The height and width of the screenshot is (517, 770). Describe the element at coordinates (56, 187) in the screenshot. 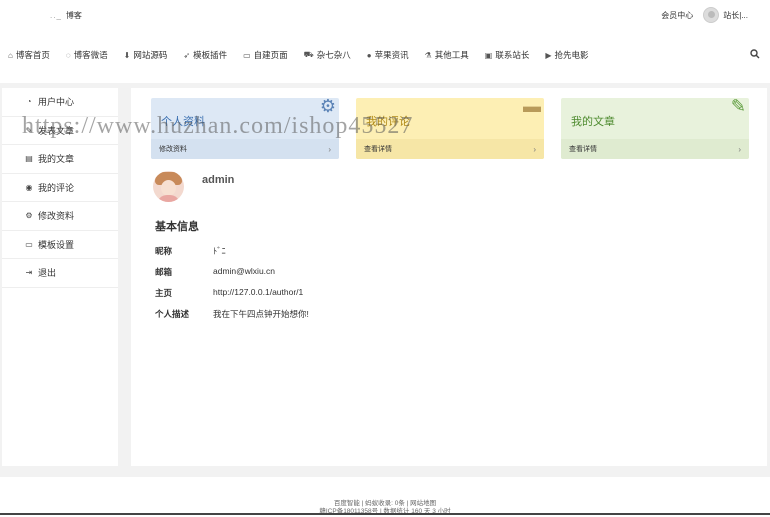

I see `sidebar-item-label: 我的评论` at that location.